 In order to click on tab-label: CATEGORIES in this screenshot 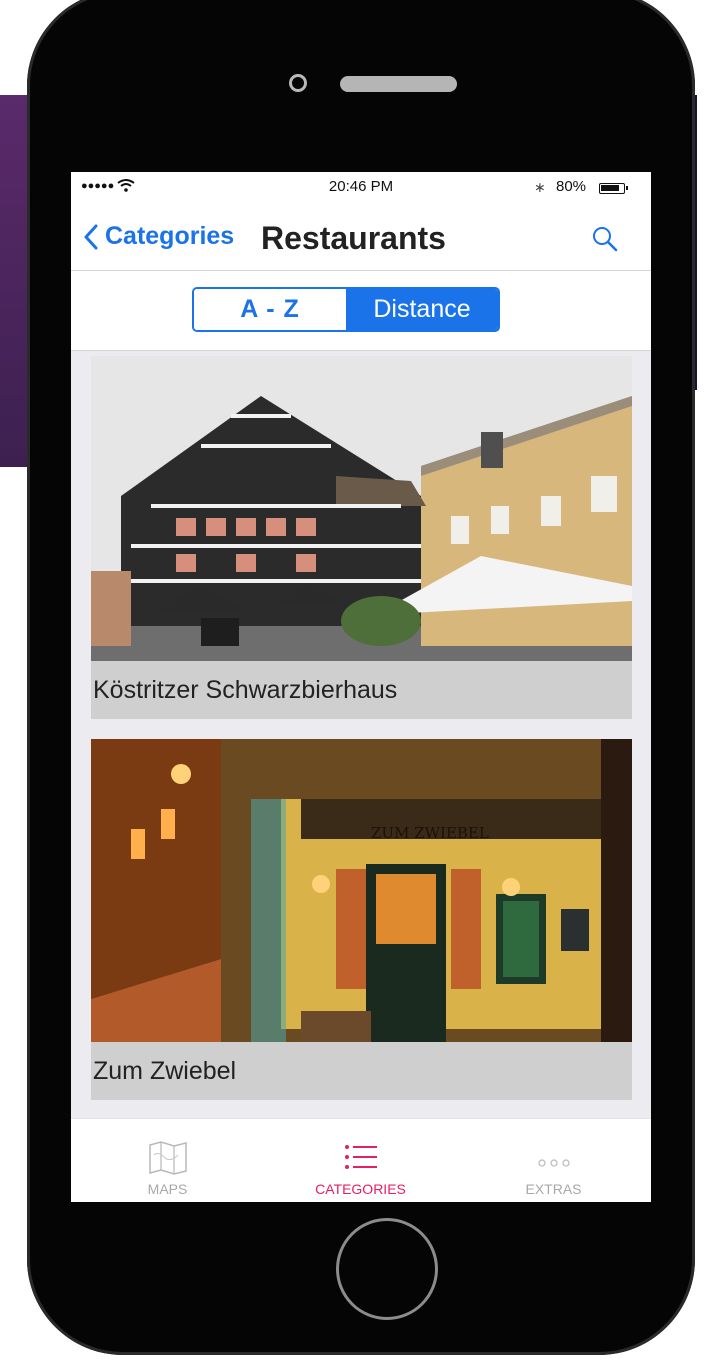, I will do `click(360, 1189)`.